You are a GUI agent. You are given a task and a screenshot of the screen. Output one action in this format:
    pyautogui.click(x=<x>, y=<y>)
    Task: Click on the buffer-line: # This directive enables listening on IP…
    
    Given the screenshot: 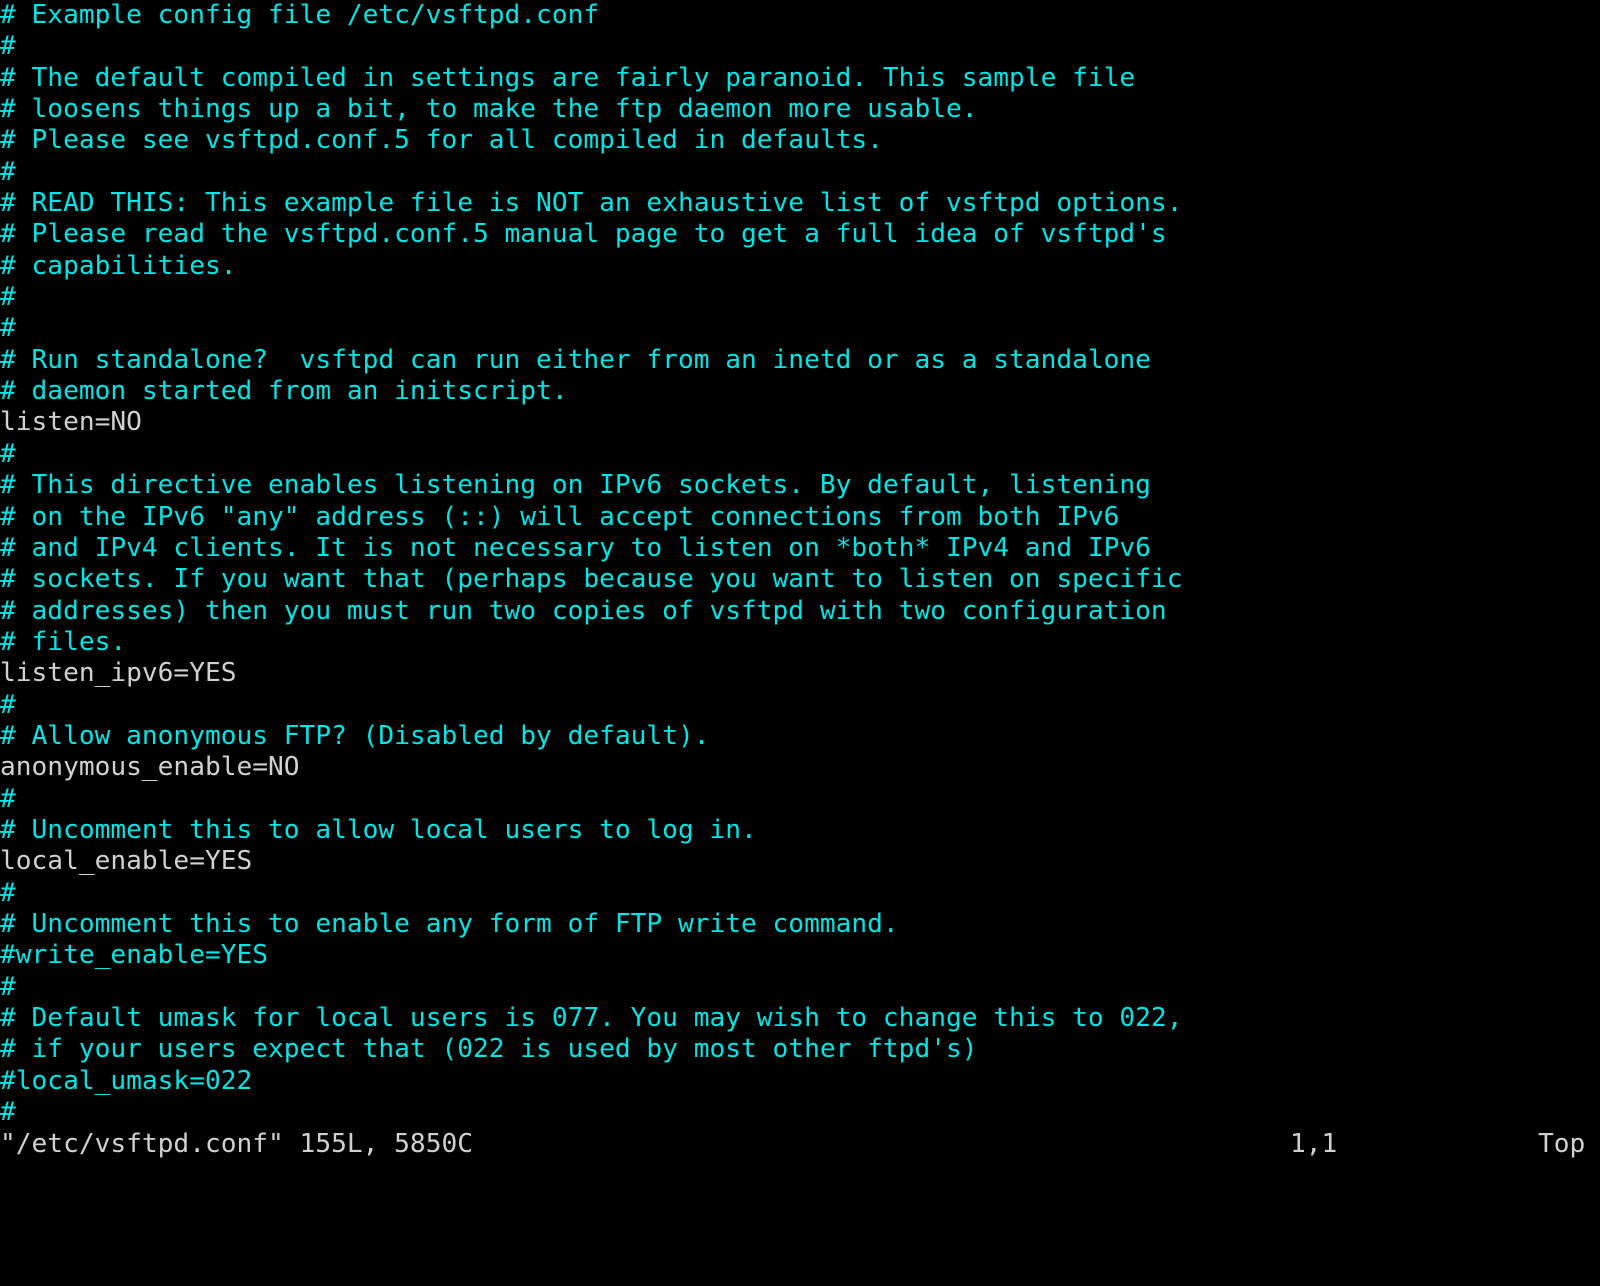 What is the action you would take?
    pyautogui.click(x=575, y=485)
    